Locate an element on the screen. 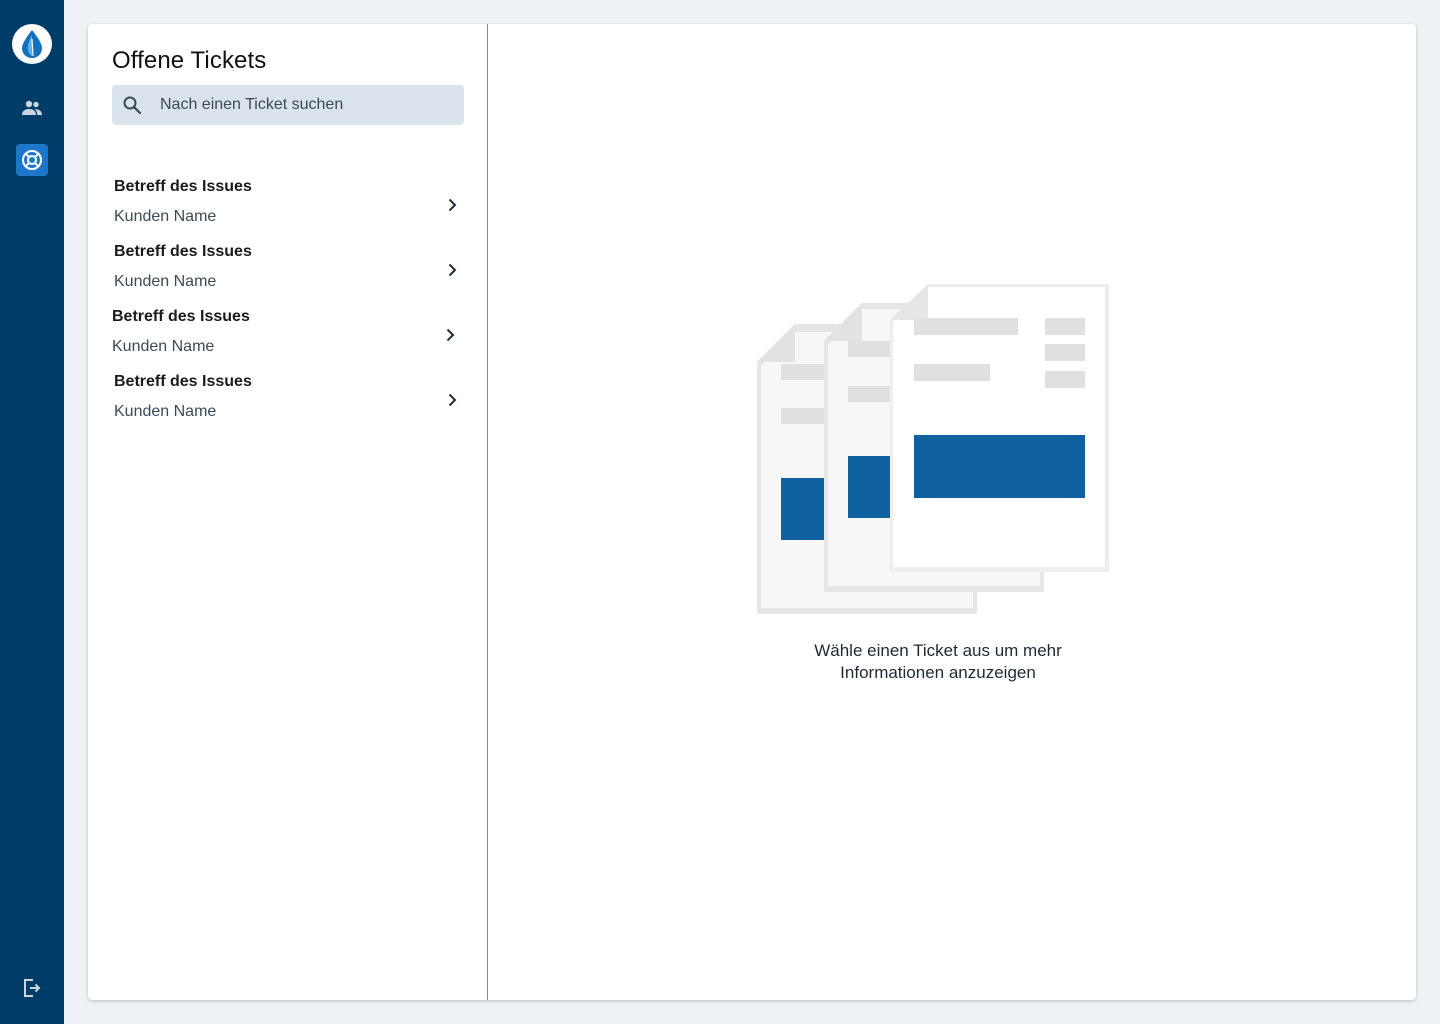 The height and width of the screenshot is (1024, 1440). document-front is located at coordinates (999, 428).